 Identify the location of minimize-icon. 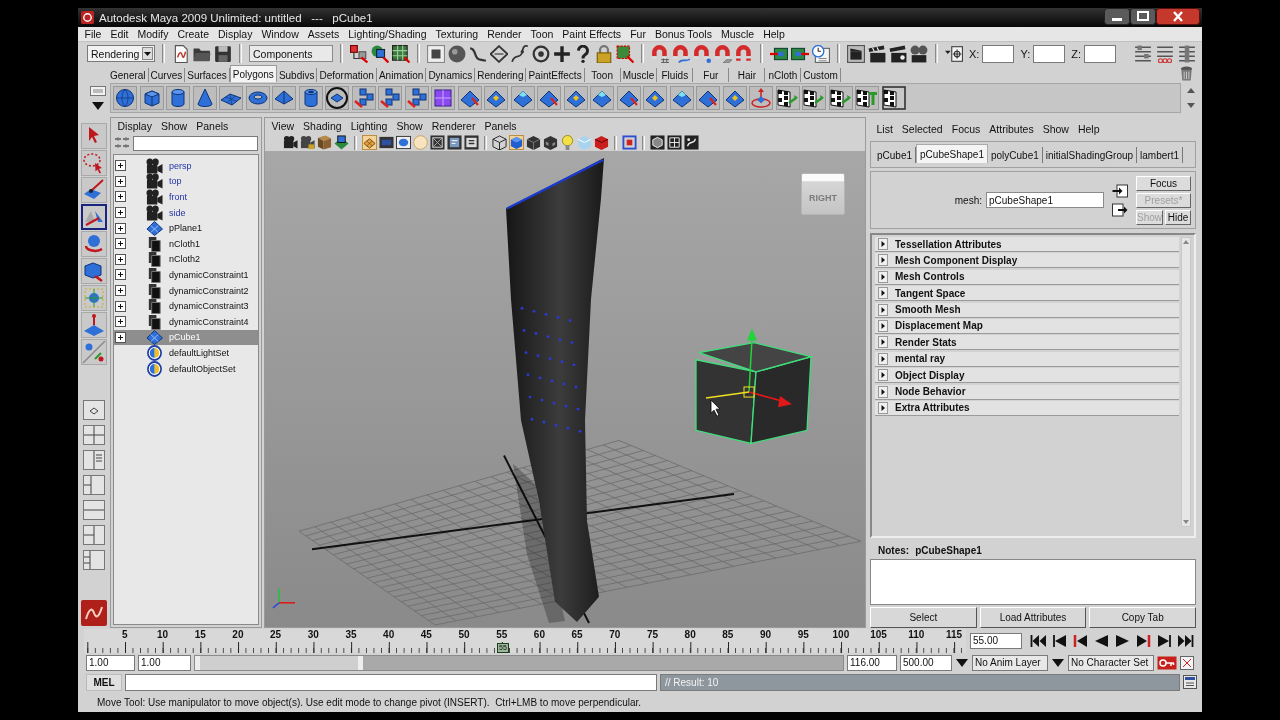
(1117, 16).